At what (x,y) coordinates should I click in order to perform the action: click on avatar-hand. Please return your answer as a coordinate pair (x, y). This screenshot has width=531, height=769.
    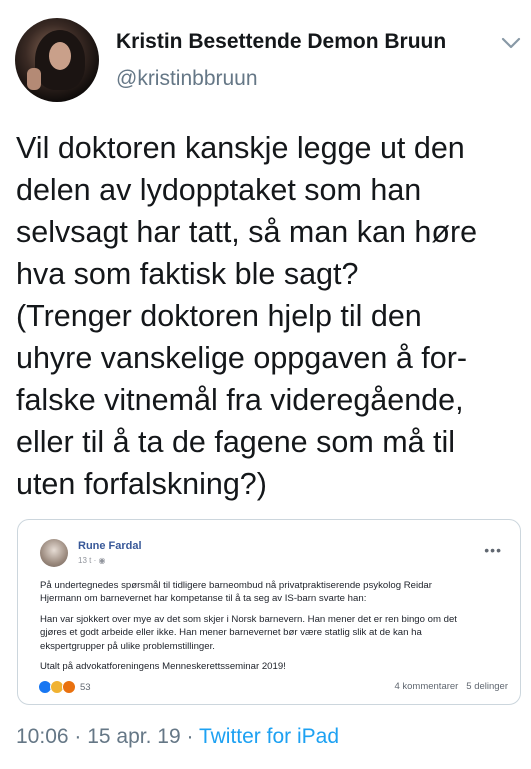
    Looking at the image, I should click on (34, 79).